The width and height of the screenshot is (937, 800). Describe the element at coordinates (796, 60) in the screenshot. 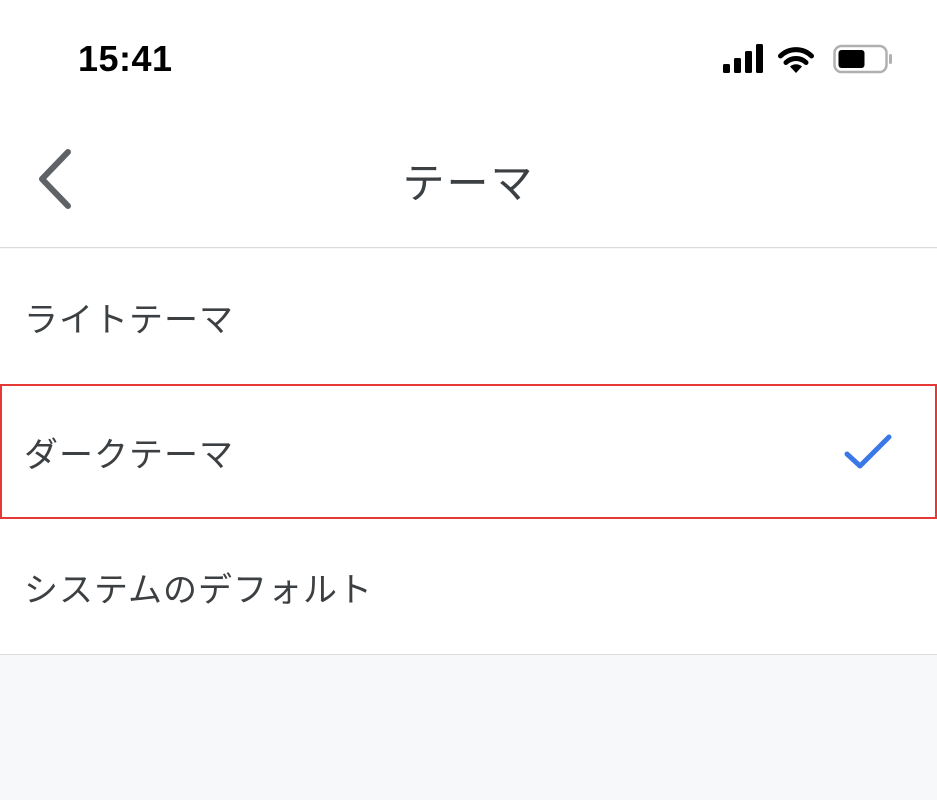

I see `wifi-icon` at that location.